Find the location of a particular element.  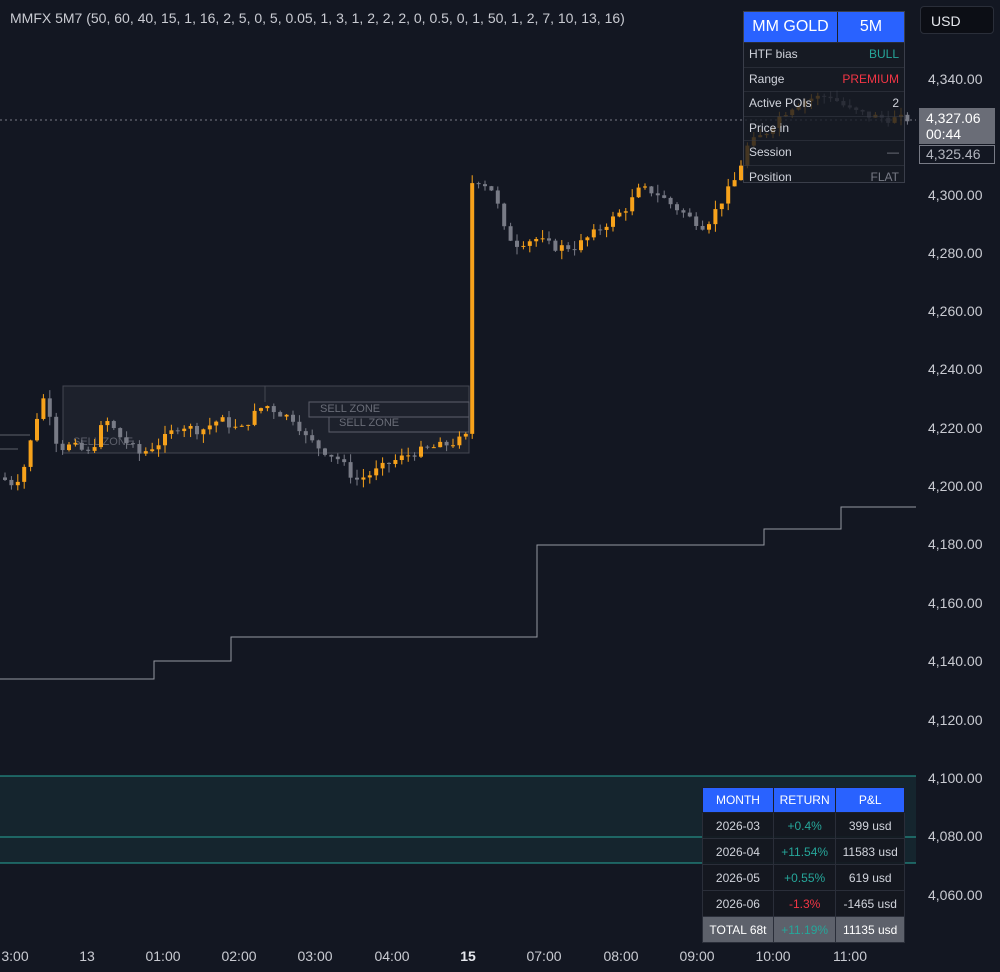

price-tick: 4,120.00 is located at coordinates (955, 720).